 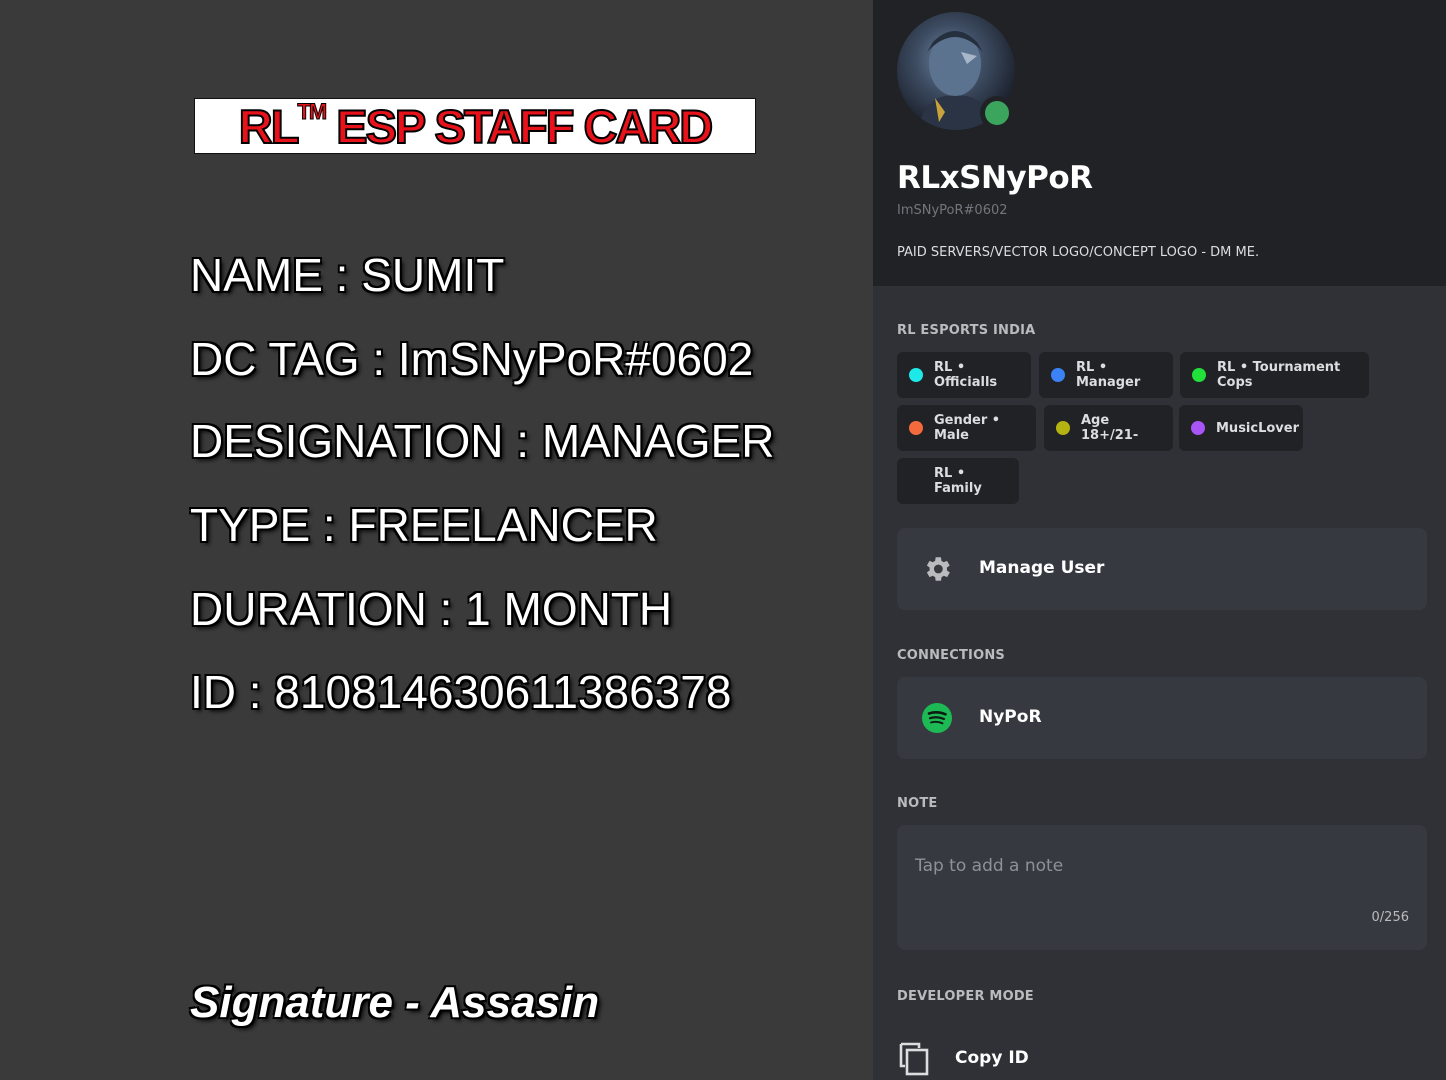 I want to click on role-chip: RL • Tournament Cops, so click(x=1274, y=375).